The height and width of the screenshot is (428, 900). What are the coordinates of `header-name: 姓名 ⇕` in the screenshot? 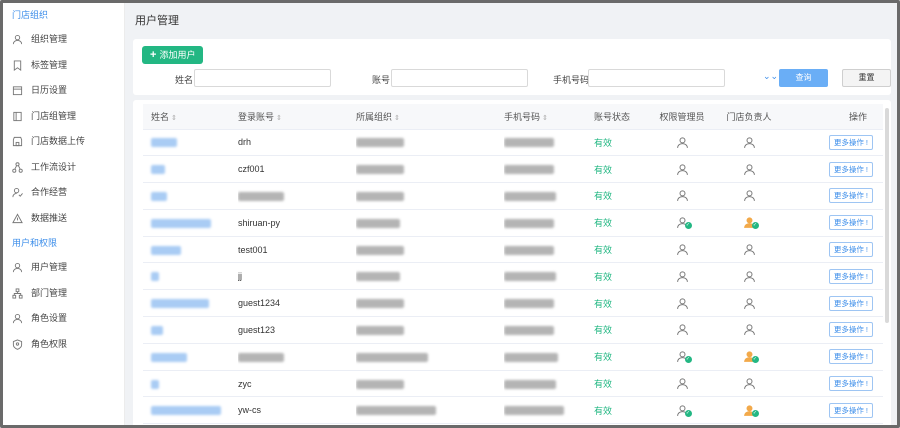 It's located at (190, 117).